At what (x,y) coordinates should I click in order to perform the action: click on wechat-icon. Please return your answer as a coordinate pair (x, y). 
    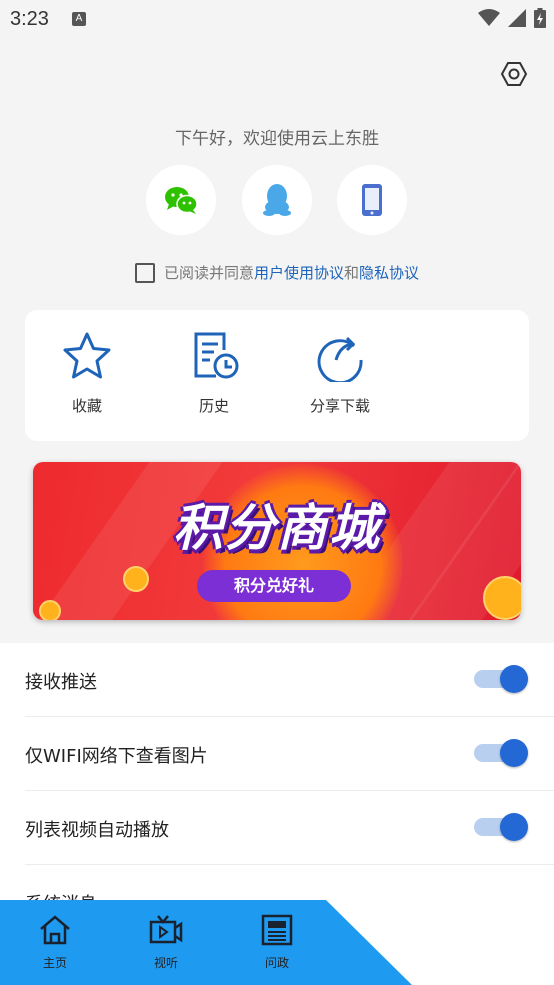
    Looking at the image, I should click on (181, 200).